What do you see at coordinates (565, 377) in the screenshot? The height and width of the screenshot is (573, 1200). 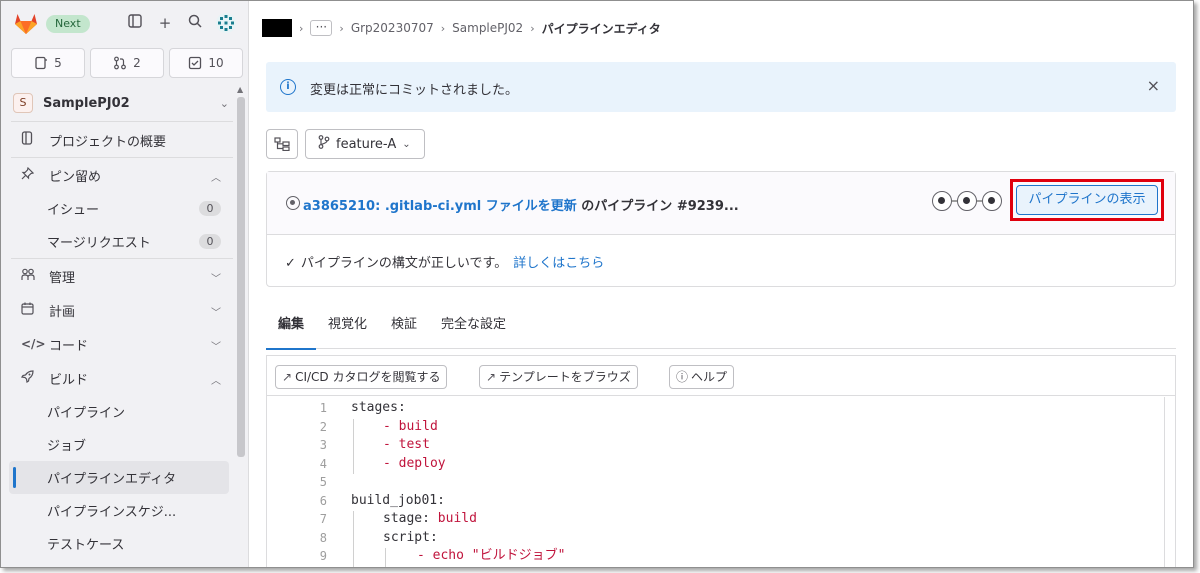 I see `browse-templates-label: テンプレートをブラウズ` at bounding box center [565, 377].